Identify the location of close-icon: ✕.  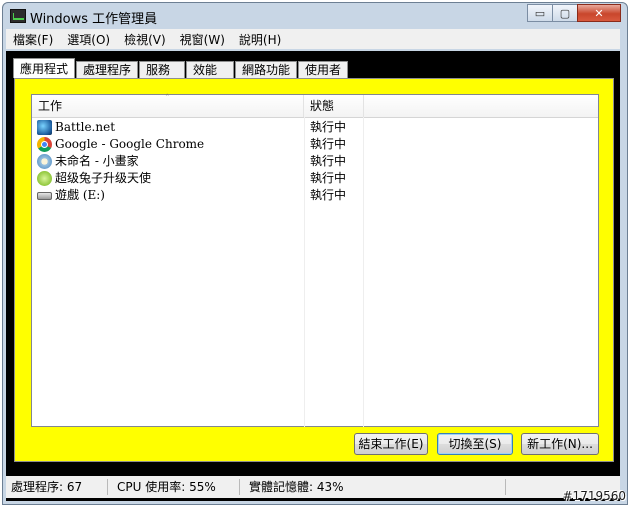
(599, 13).